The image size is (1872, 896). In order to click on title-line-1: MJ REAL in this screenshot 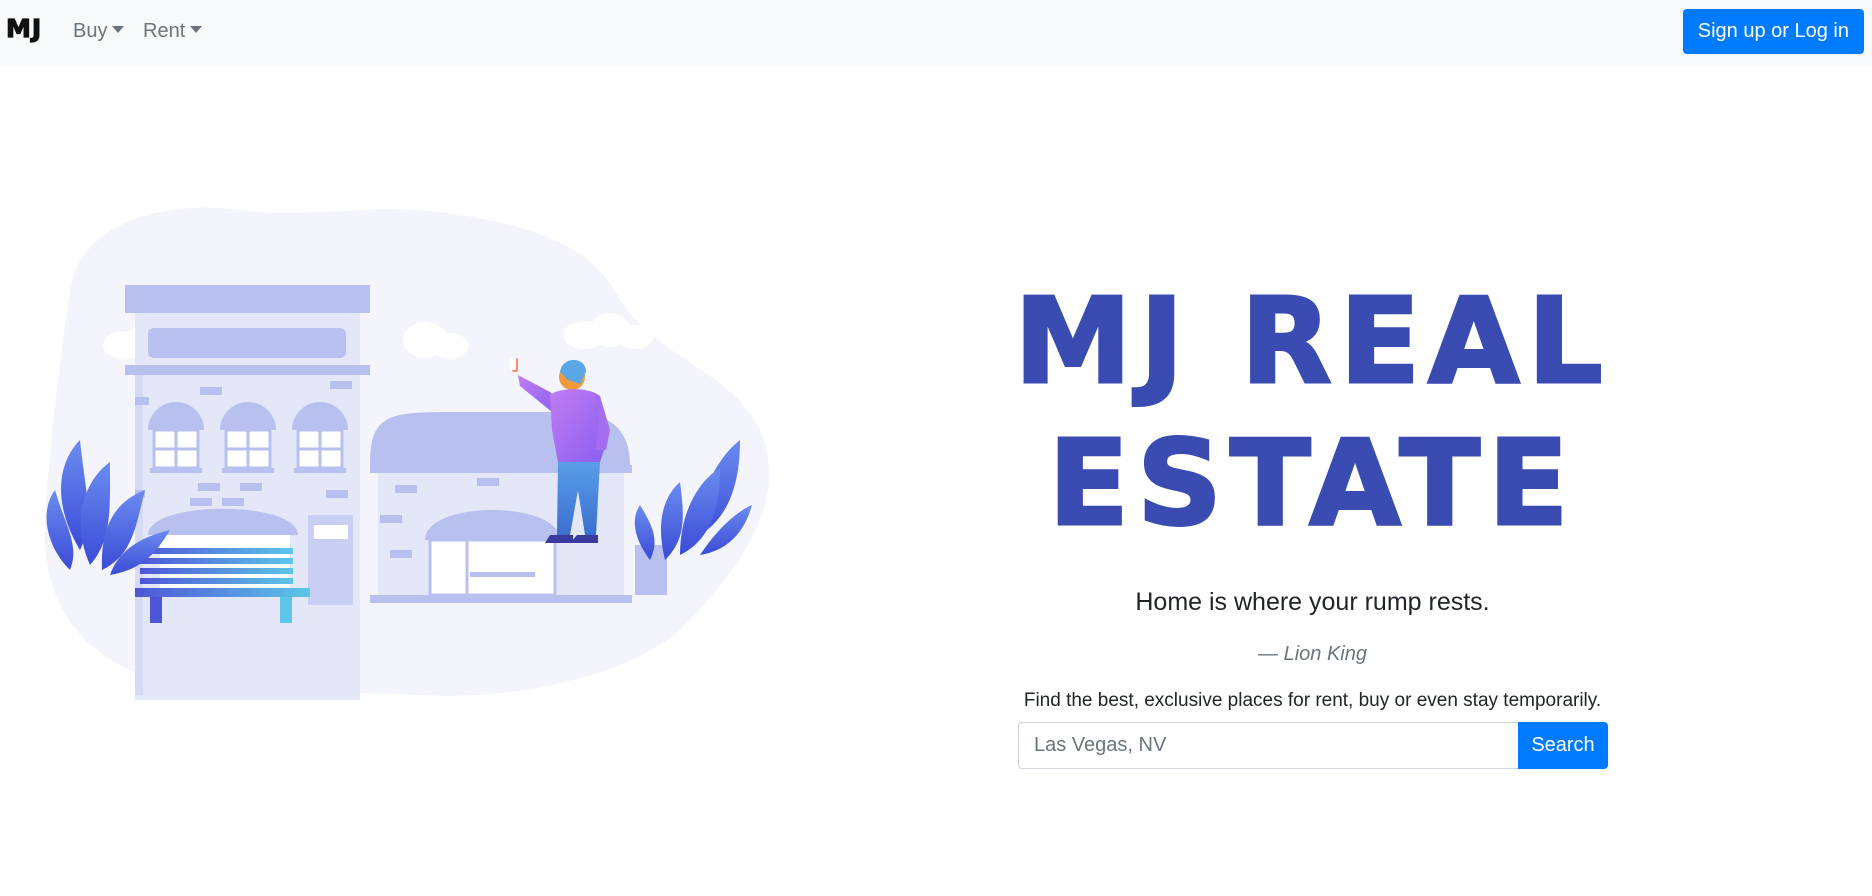, I will do `click(1312, 341)`.